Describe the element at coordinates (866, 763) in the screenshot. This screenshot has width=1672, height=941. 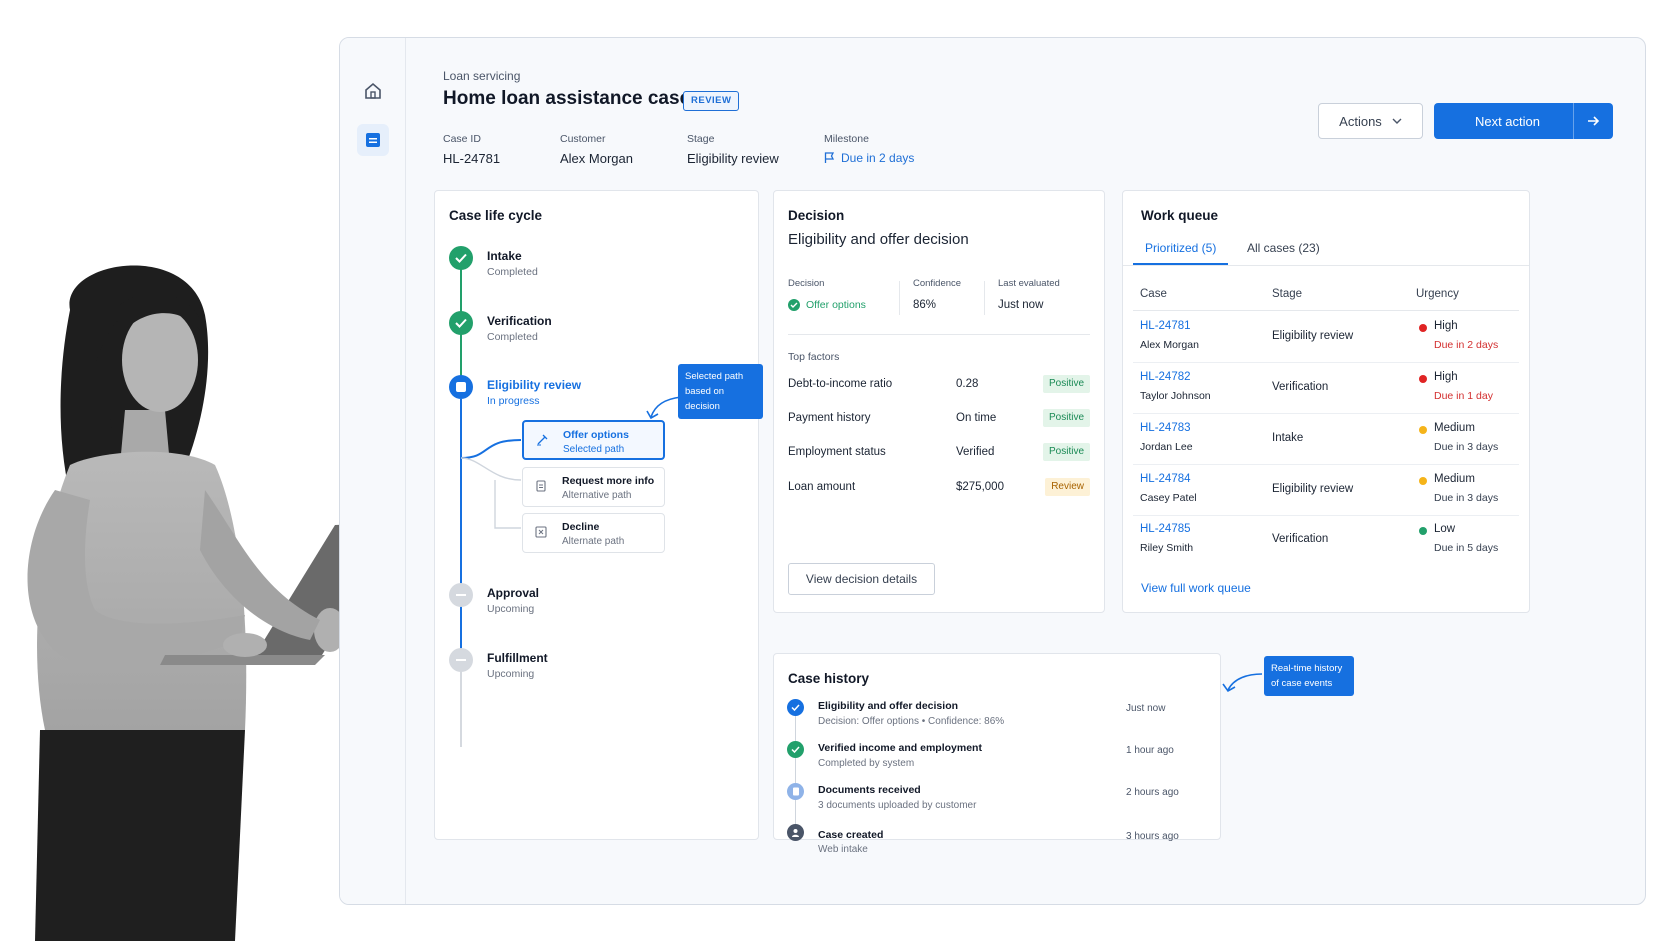
I see `history-event-detail: Completed by system` at that location.